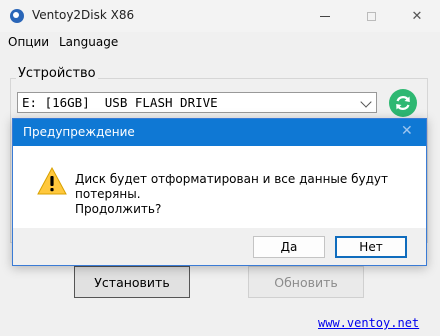 This screenshot has width=440, height=336. What do you see at coordinates (407, 131) in the screenshot?
I see `dialog-close-icon: ✕` at bounding box center [407, 131].